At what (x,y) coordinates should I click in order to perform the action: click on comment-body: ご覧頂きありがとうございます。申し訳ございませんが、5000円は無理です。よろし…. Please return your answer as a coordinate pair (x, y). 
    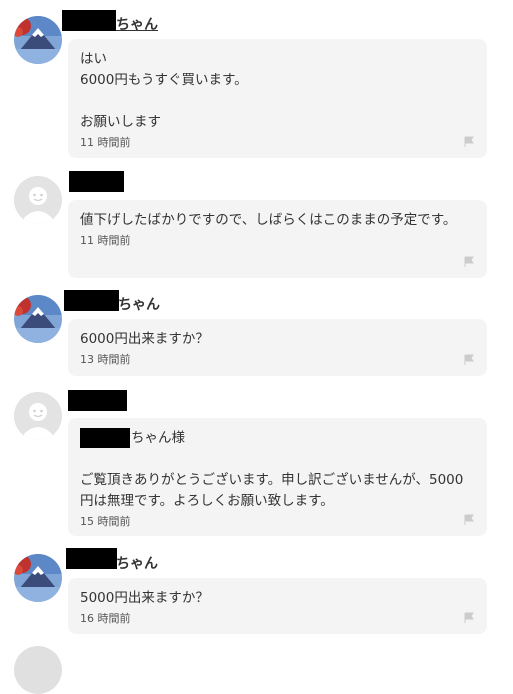
    Looking at the image, I should click on (272, 490).